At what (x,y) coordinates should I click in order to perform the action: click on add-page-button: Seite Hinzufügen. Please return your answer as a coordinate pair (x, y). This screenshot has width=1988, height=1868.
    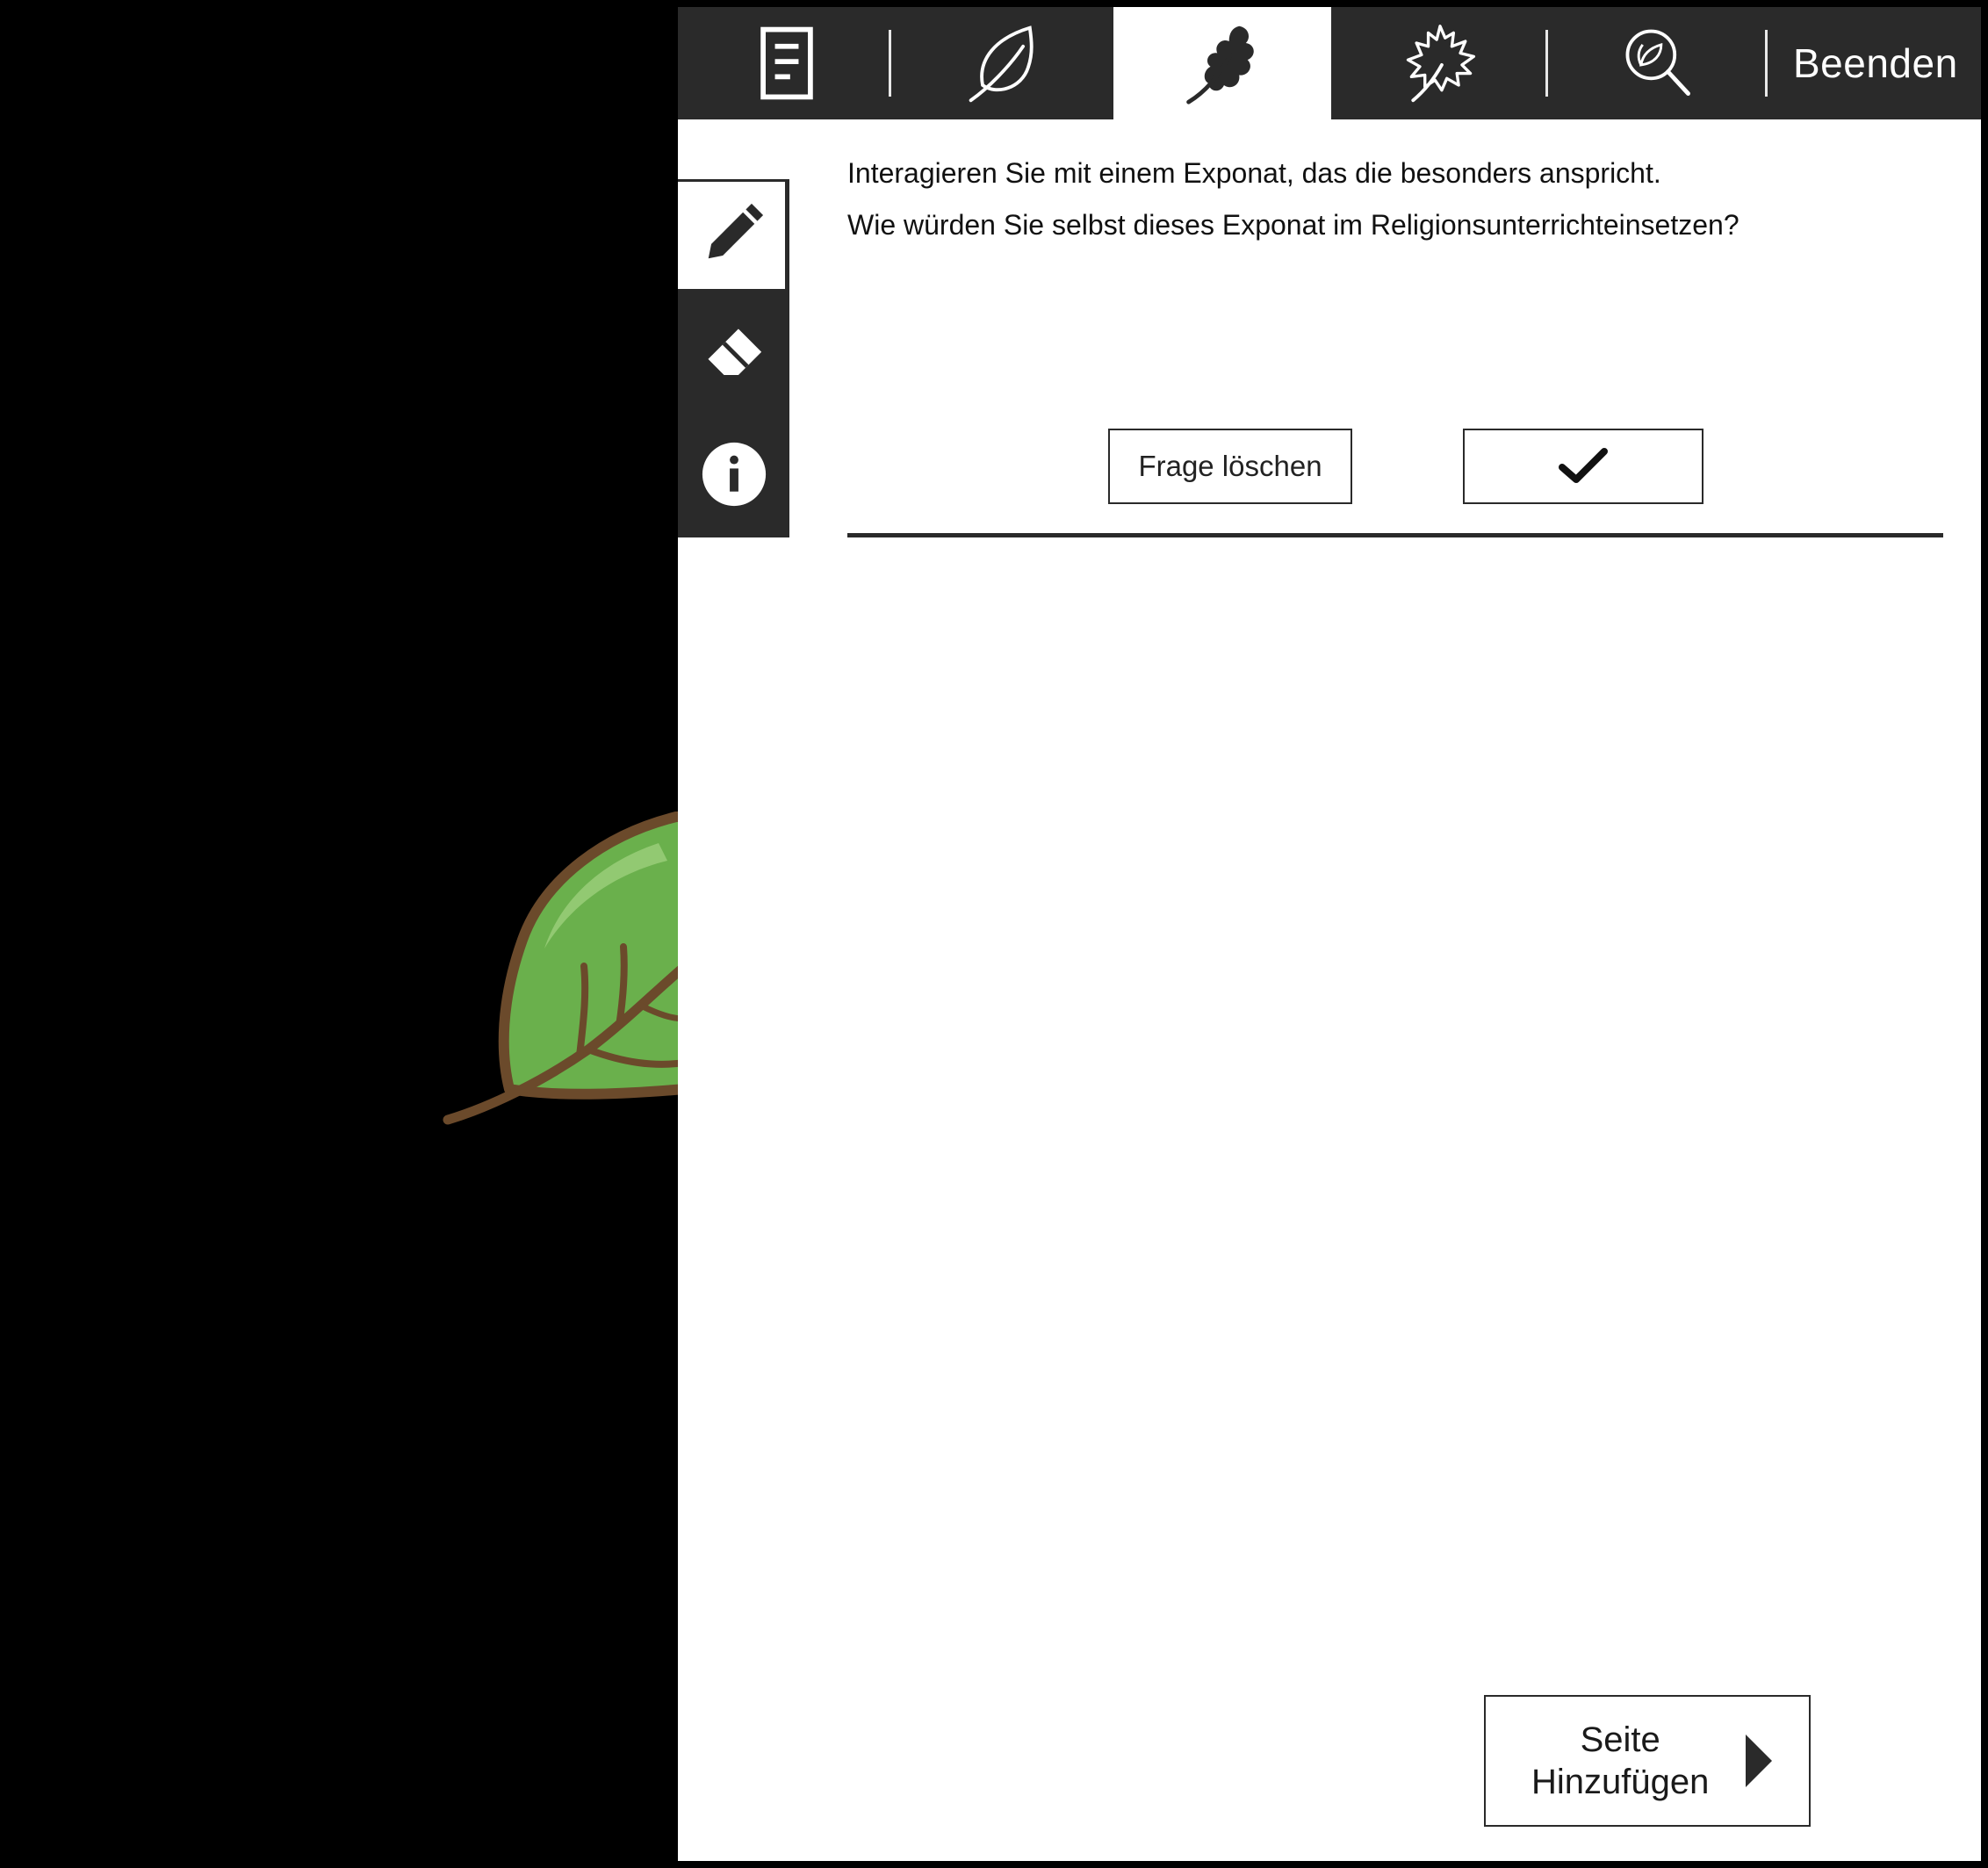
    Looking at the image, I should click on (1647, 1761).